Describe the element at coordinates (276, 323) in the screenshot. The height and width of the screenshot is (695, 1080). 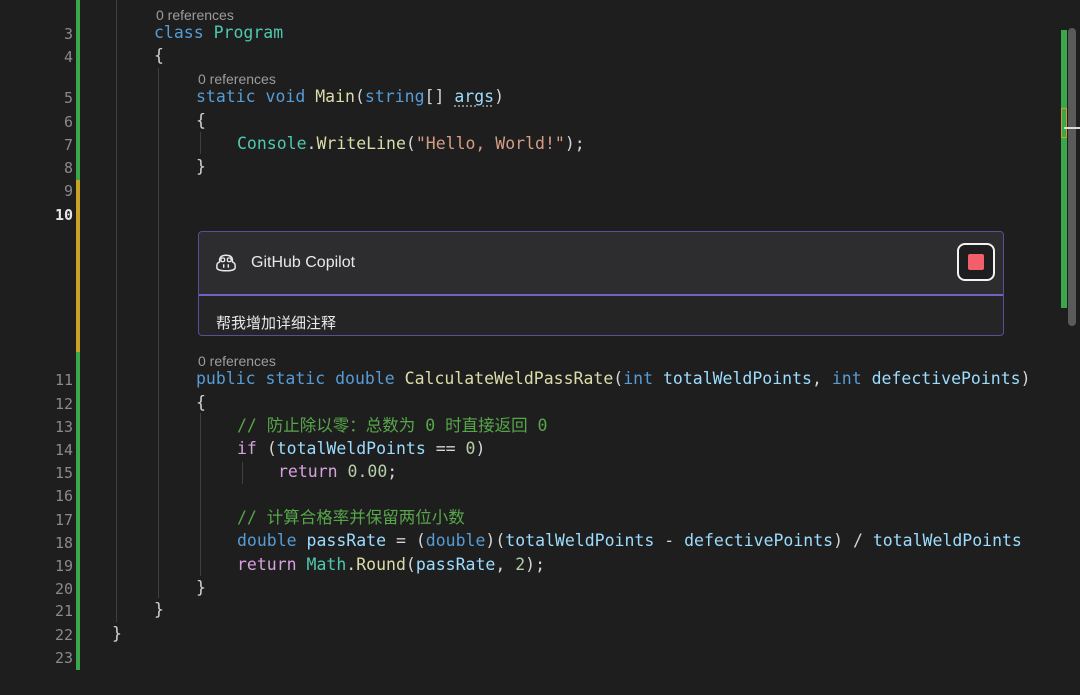
I see `copilot-prompt-text: 帮我增加详细注释` at that location.